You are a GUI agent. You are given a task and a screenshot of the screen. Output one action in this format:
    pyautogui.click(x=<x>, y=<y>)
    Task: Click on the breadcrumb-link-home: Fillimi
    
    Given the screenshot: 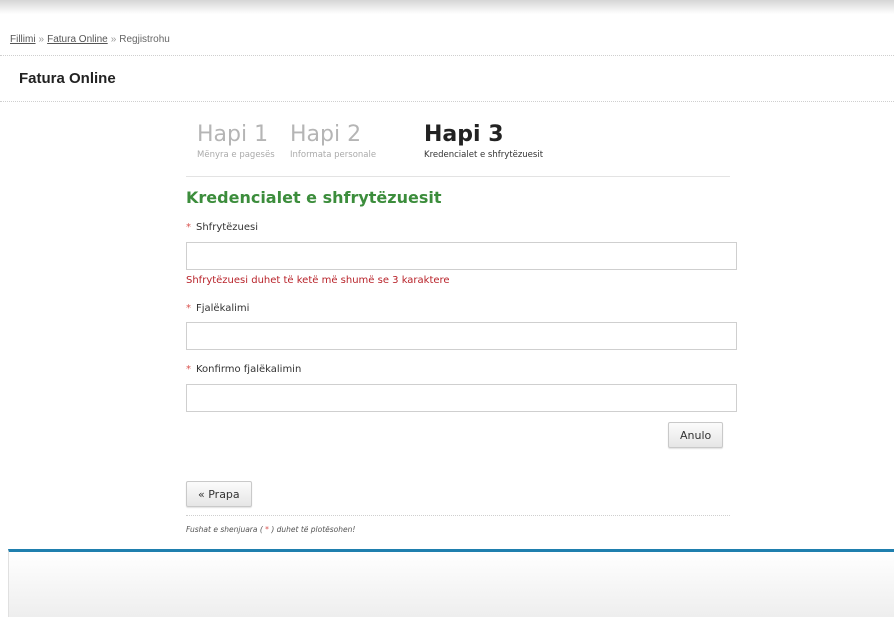 What is the action you would take?
    pyautogui.click(x=23, y=39)
    